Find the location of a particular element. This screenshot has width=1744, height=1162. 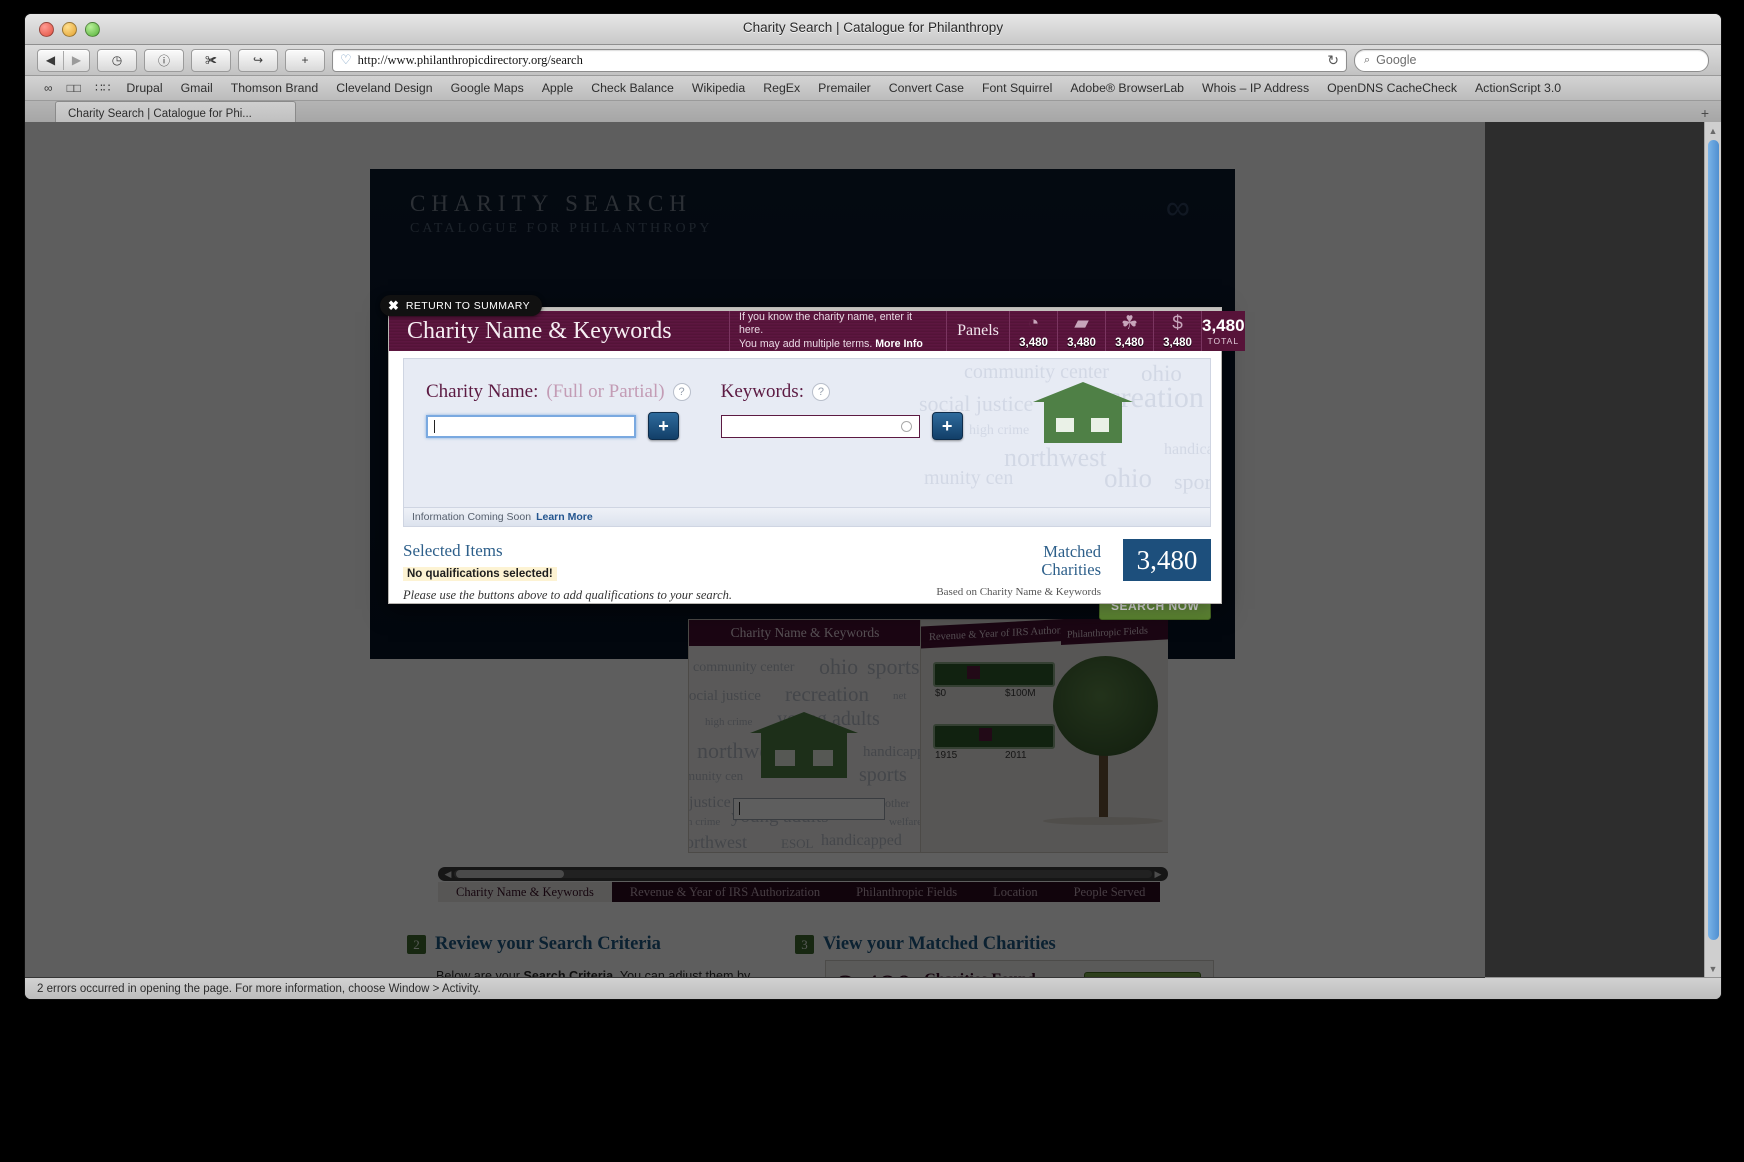

bg-cloud-word: northwest is located at coordinates (1055, 457).